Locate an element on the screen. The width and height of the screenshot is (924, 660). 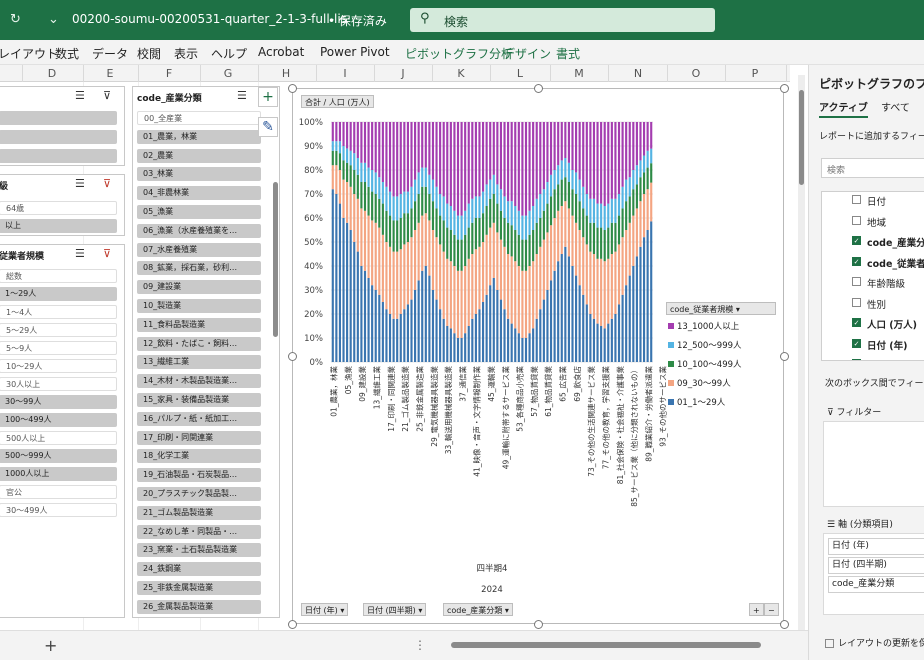
column-header-h: H is located at coordinates (286, 73).